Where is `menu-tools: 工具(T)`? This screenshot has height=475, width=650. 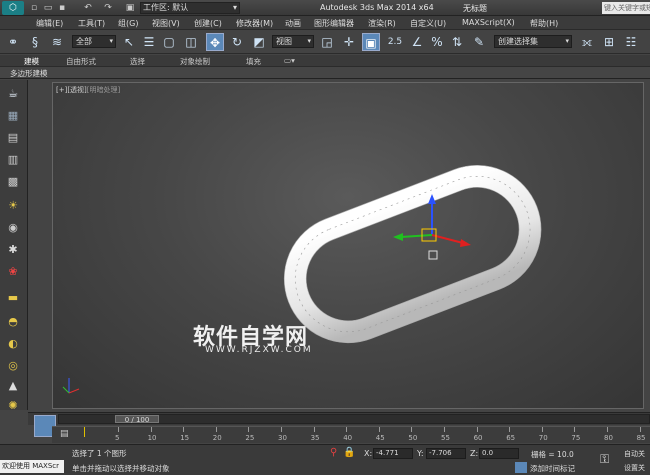 menu-tools: 工具(T) is located at coordinates (91, 23).